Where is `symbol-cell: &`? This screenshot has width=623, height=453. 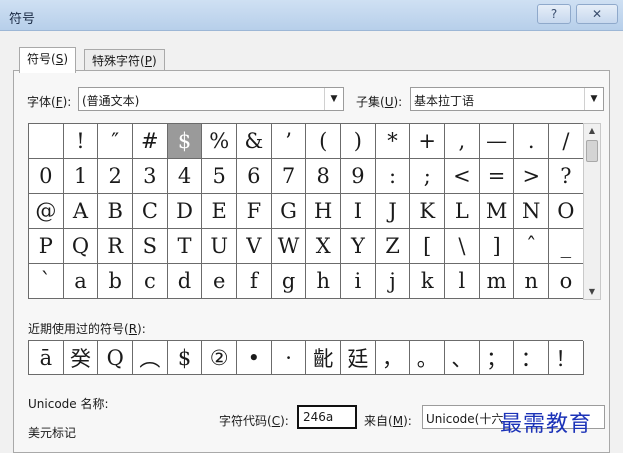
symbol-cell: & is located at coordinates (254, 141).